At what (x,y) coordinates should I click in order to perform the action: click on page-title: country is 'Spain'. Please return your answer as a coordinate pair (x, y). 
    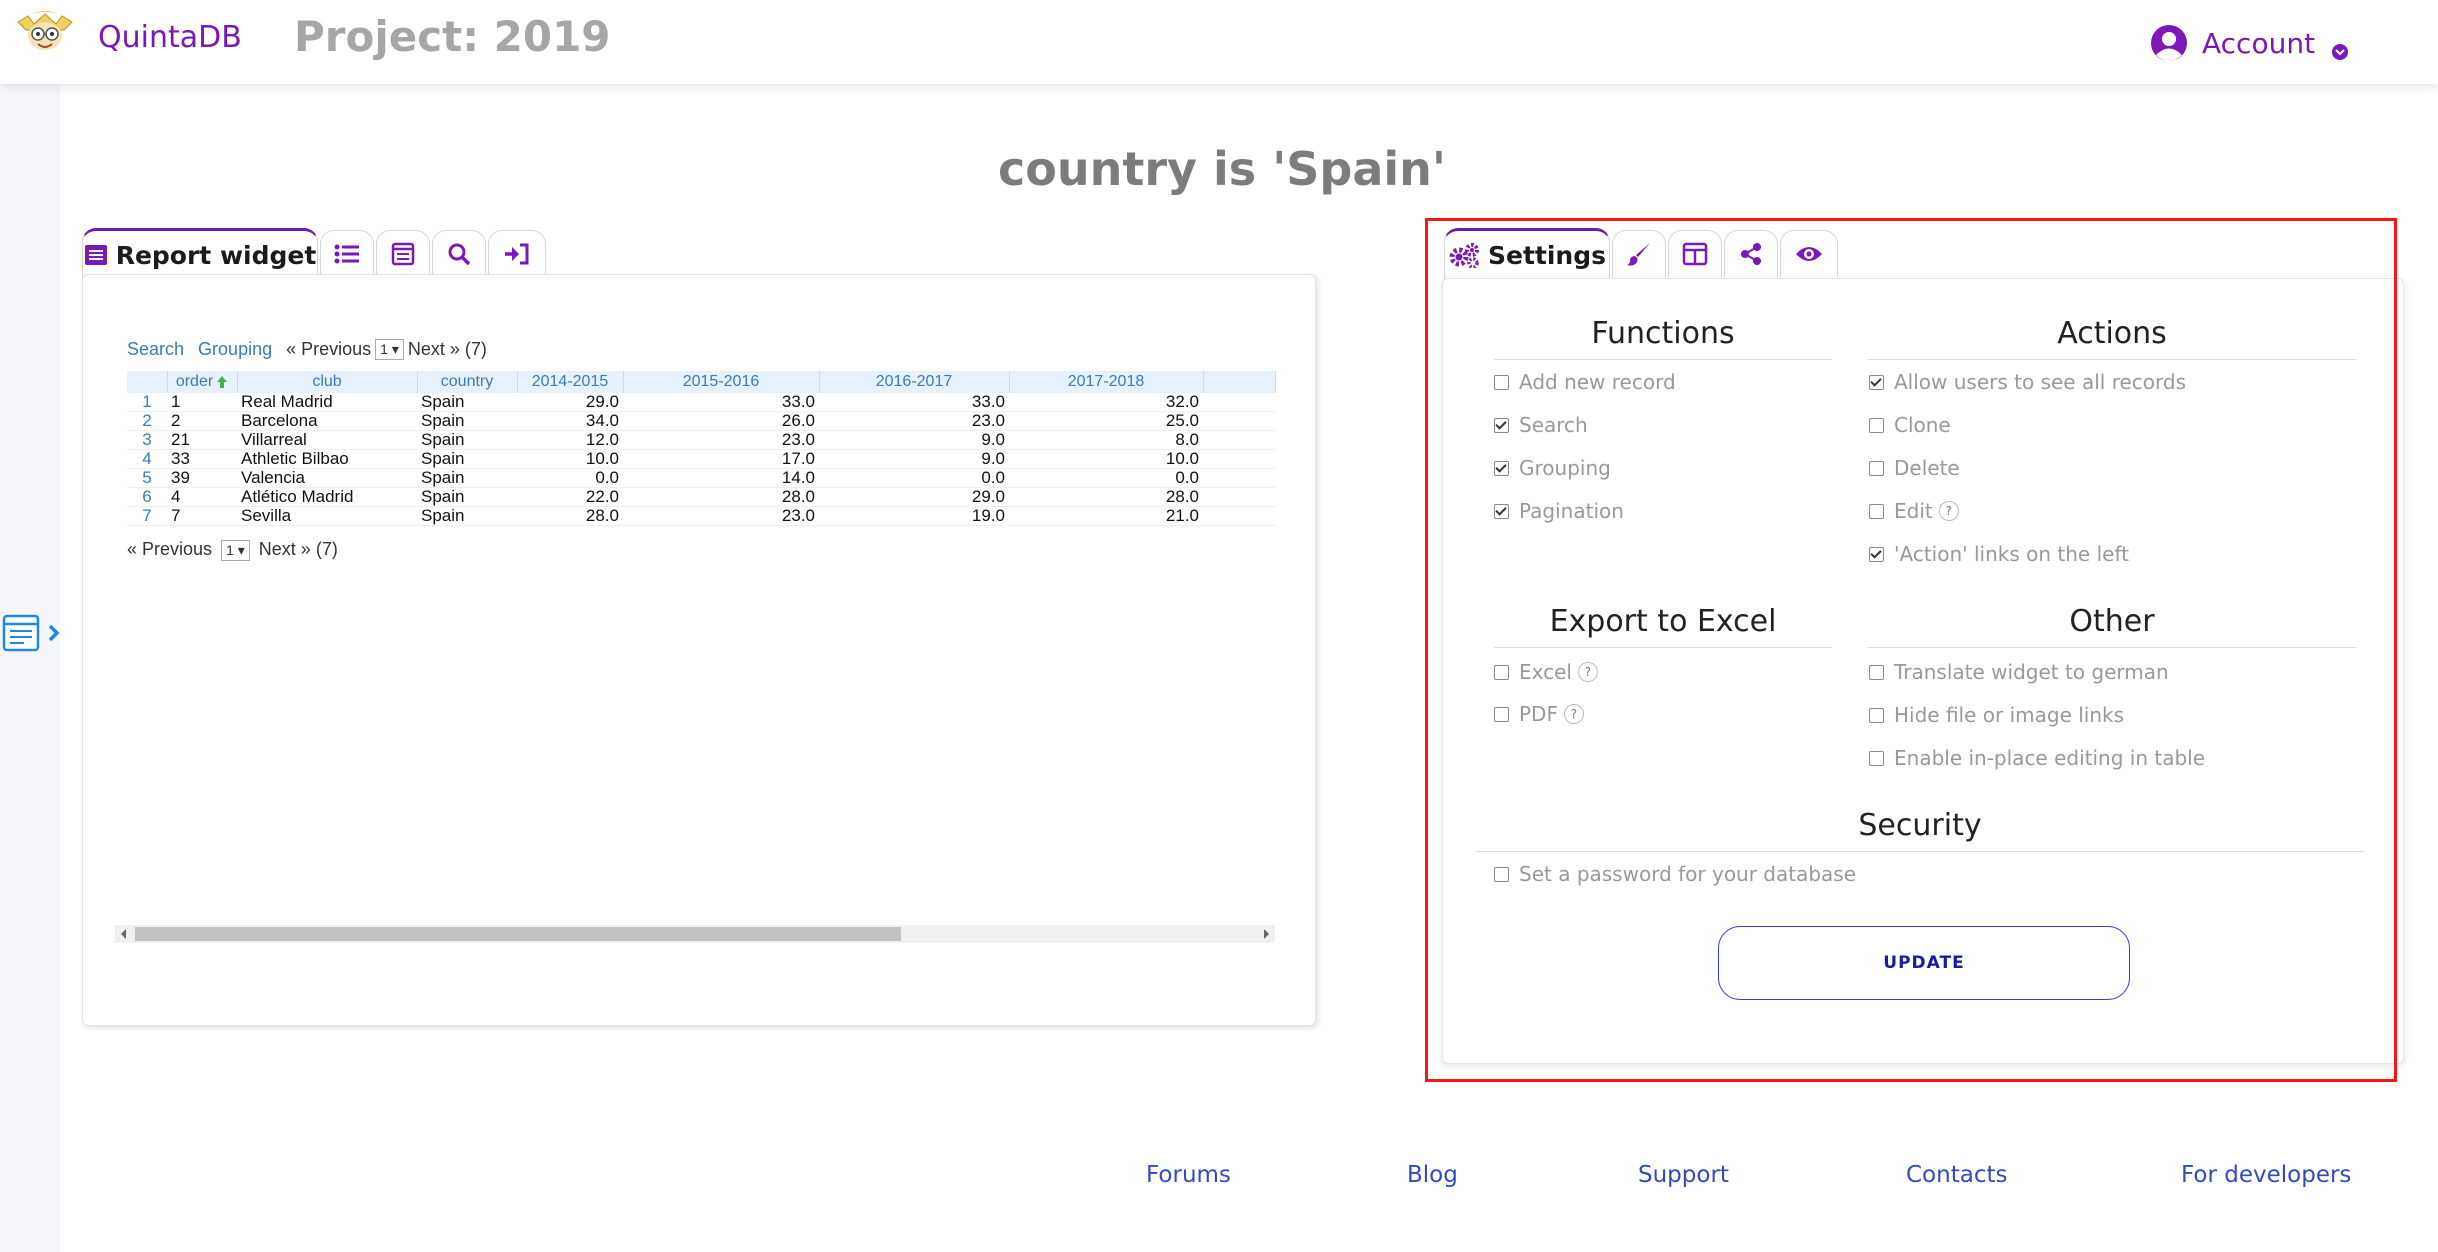
    Looking at the image, I should click on (1222, 169).